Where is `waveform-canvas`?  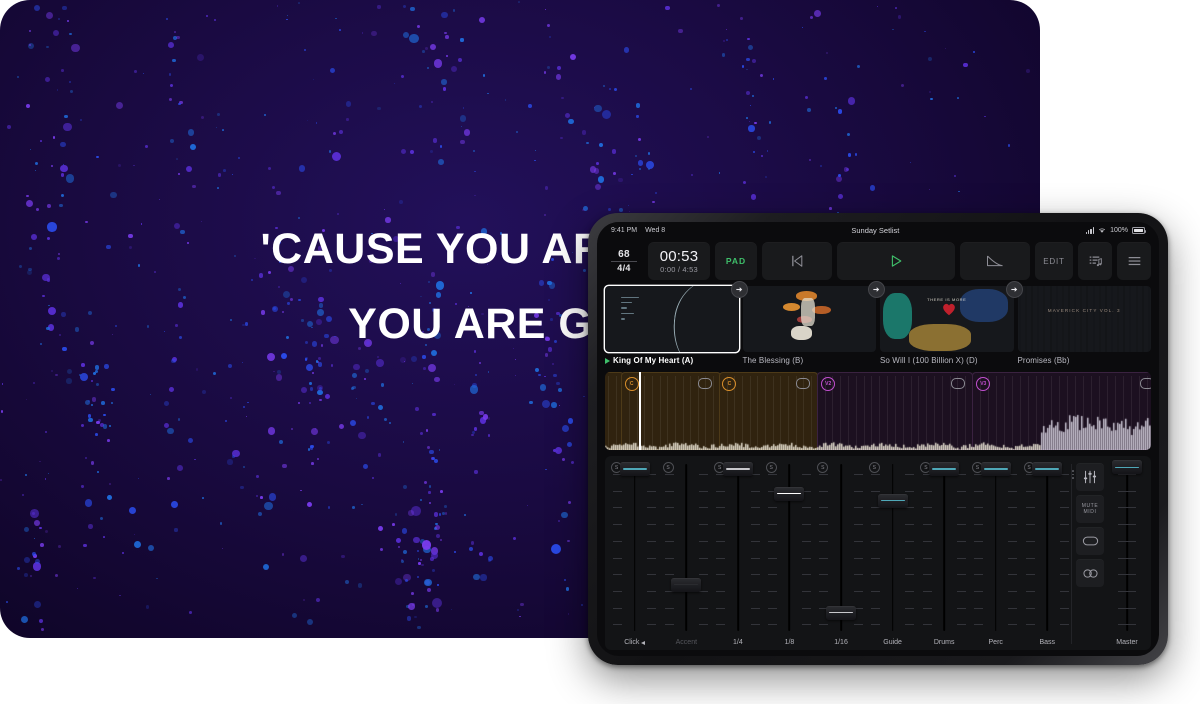 waveform-canvas is located at coordinates (878, 411).